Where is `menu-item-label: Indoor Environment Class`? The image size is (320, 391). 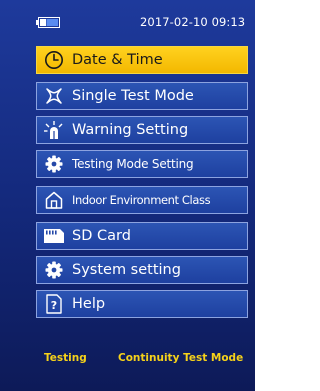 menu-item-label: Indoor Environment Class is located at coordinates (141, 200).